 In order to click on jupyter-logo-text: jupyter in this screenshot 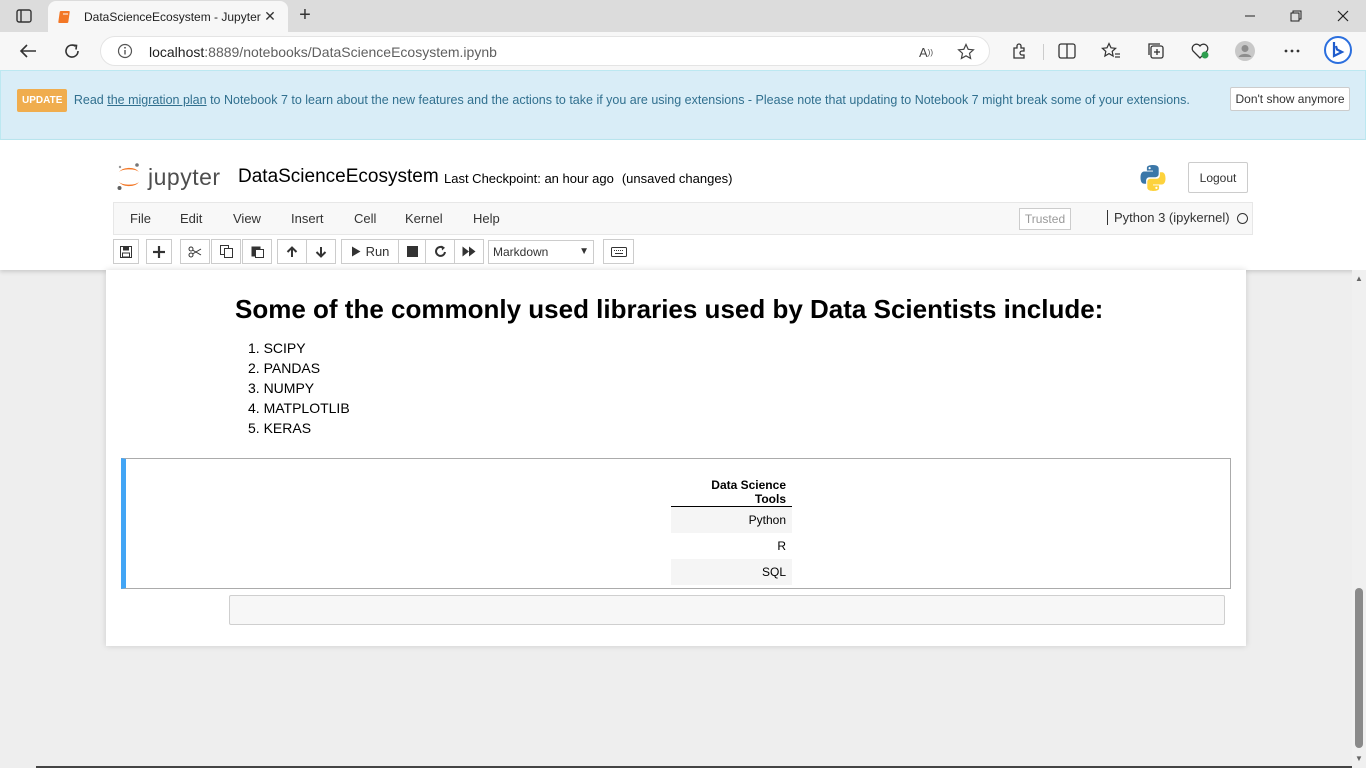, I will do `click(184, 176)`.